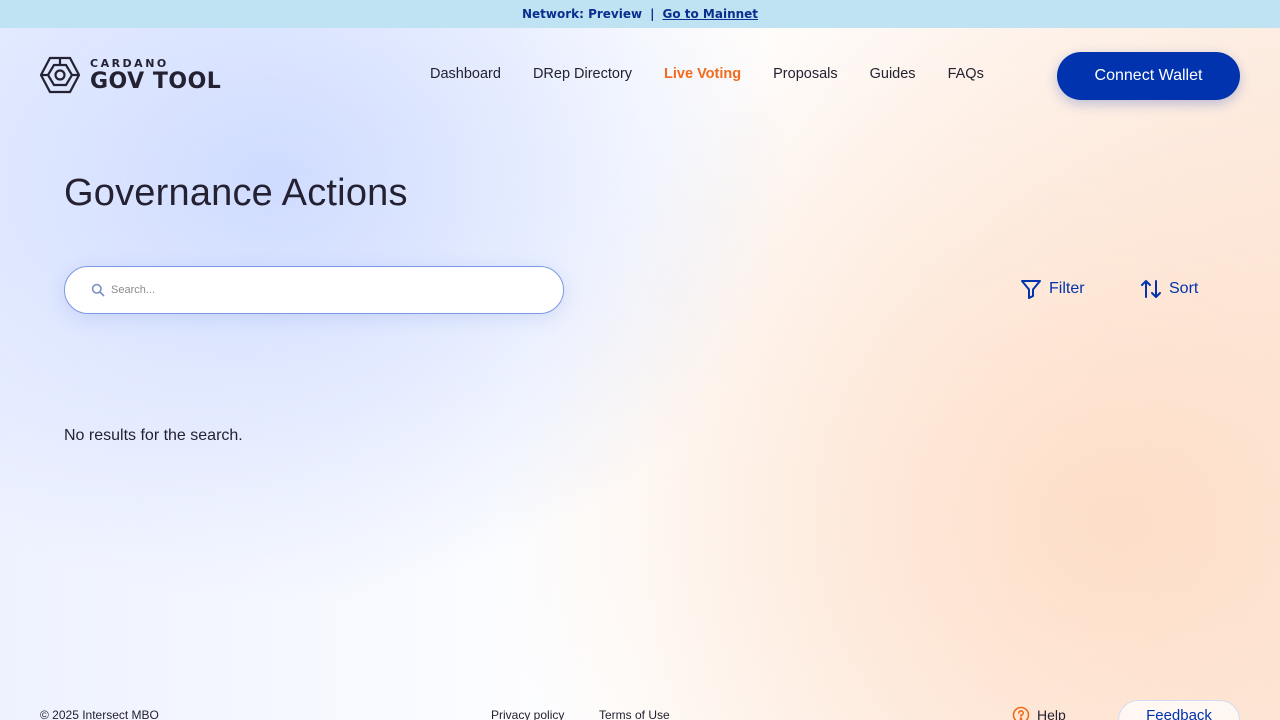 The image size is (1280, 720). Describe the element at coordinates (153, 435) in the screenshot. I see `empty-results-message: No results for the search.` at that location.